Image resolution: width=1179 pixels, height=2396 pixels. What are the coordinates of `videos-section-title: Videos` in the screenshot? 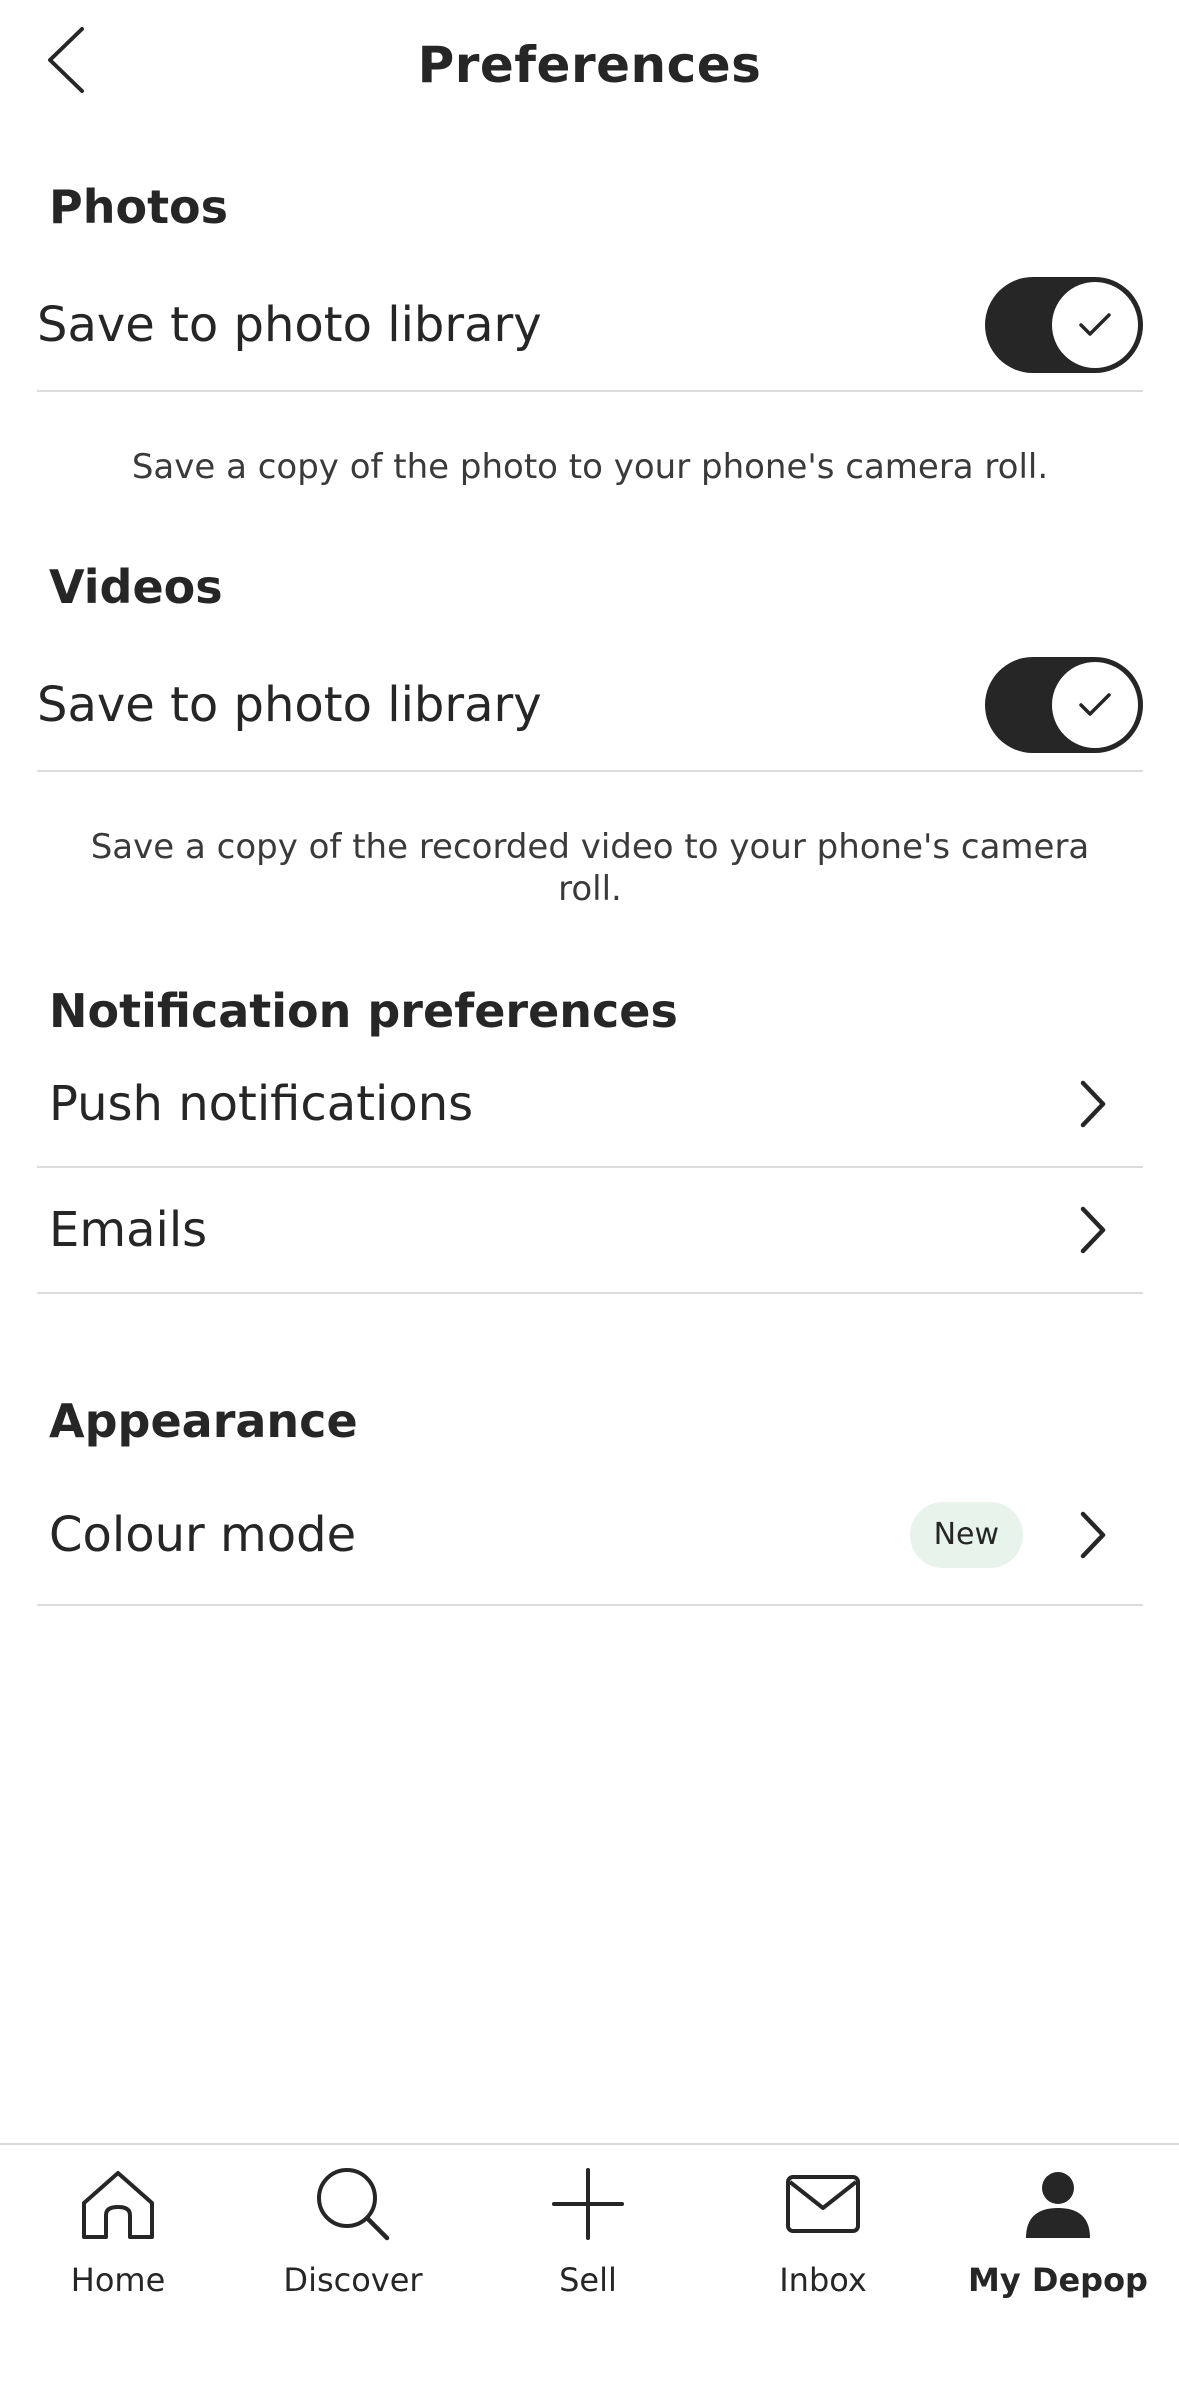 It's located at (136, 587).